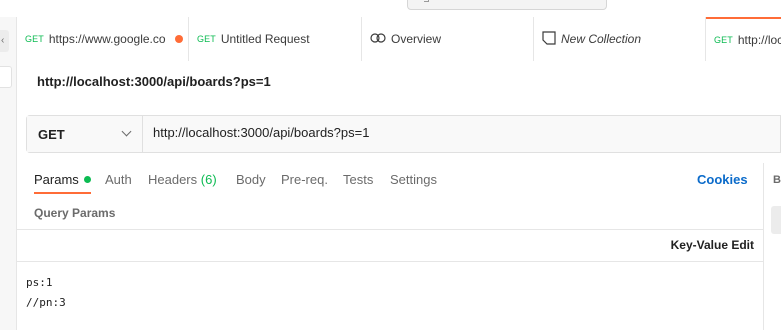 Image resolution: width=781 pixels, height=330 pixels. What do you see at coordinates (759, 40) in the screenshot?
I see `tab-label: http://loc` at bounding box center [759, 40].